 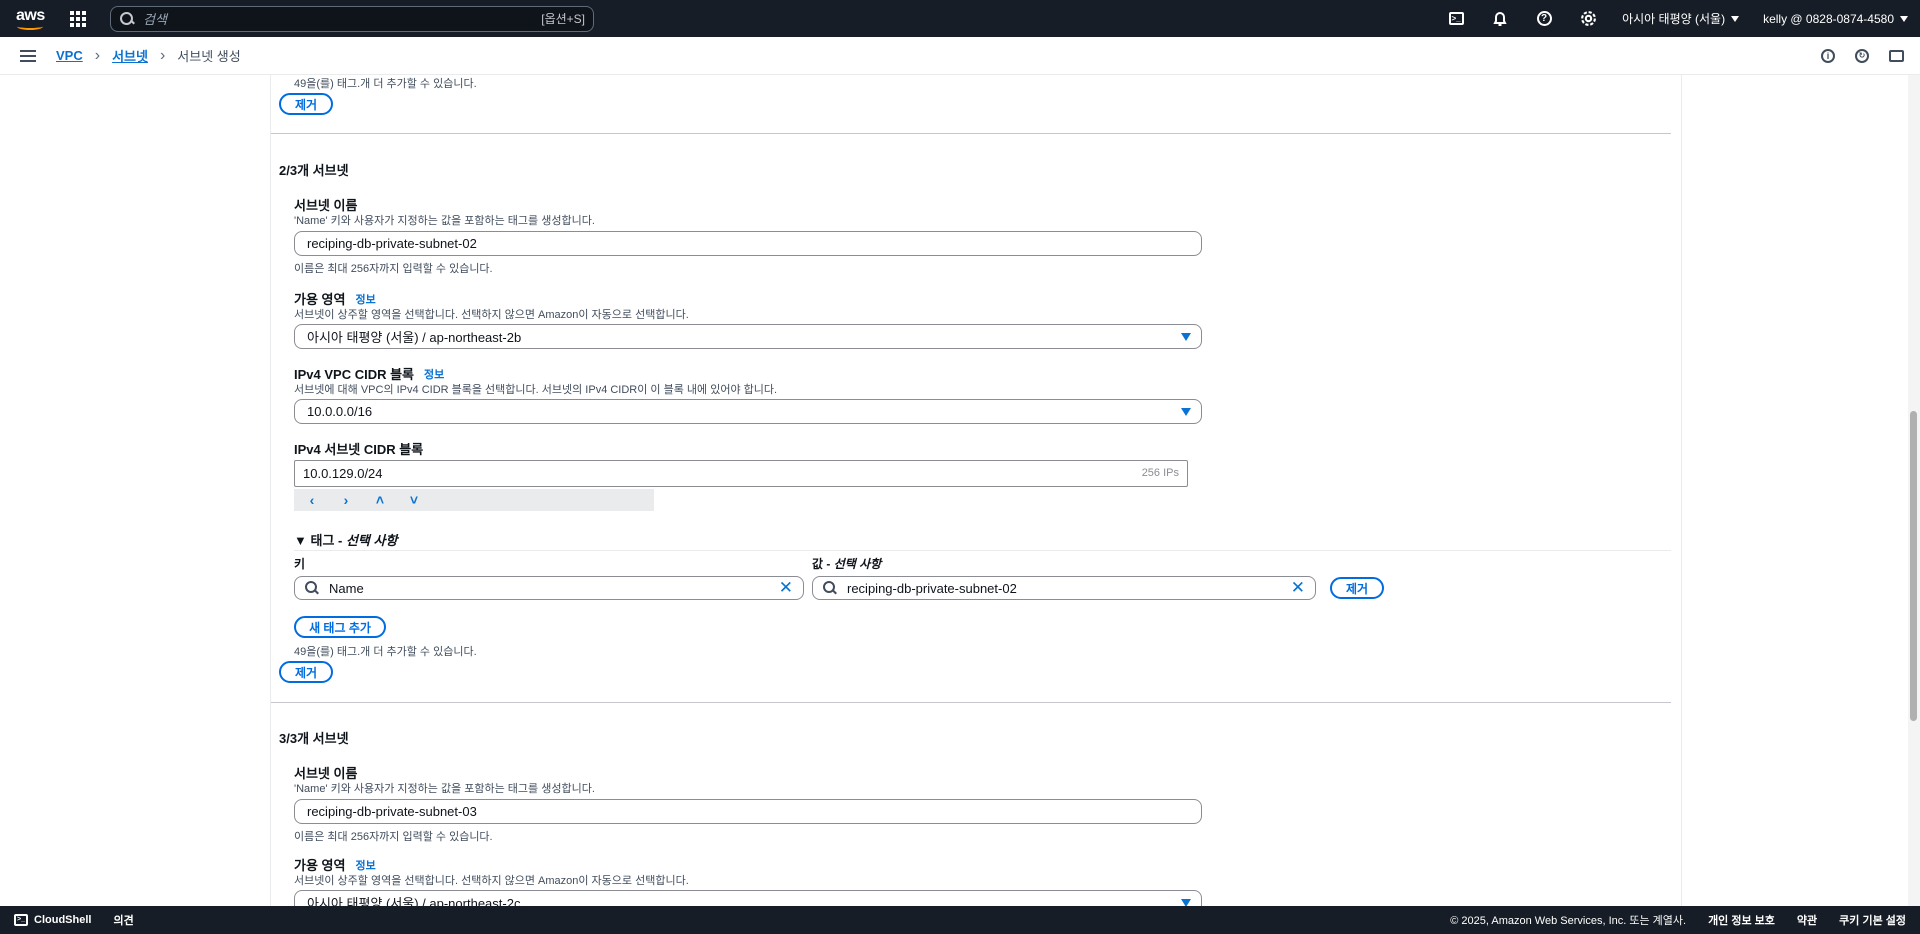 What do you see at coordinates (123, 920) in the screenshot?
I see `feedback-link: 의견` at bounding box center [123, 920].